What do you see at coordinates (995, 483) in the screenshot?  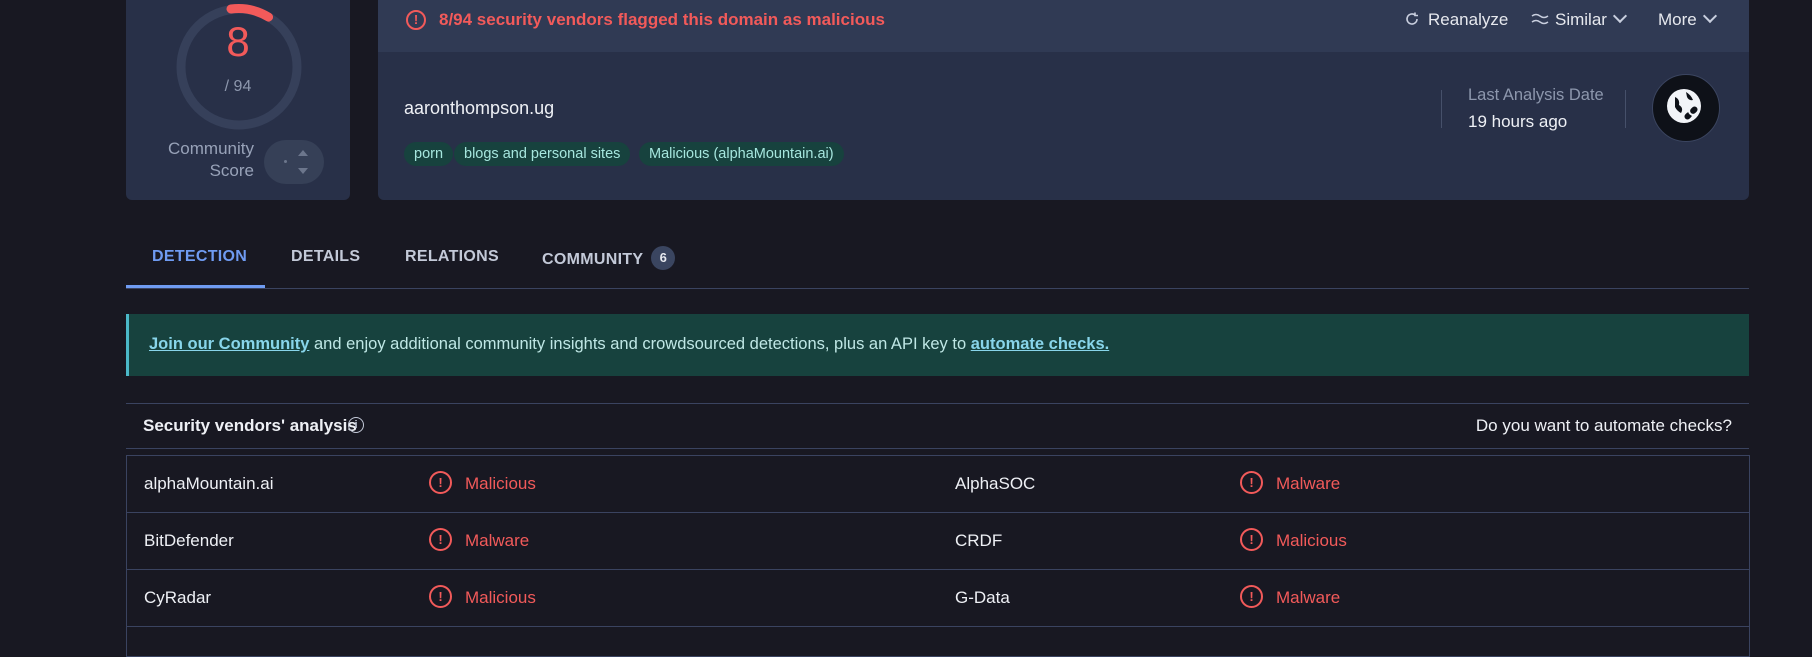 I see `vendor-name: AlphaSOC` at bounding box center [995, 483].